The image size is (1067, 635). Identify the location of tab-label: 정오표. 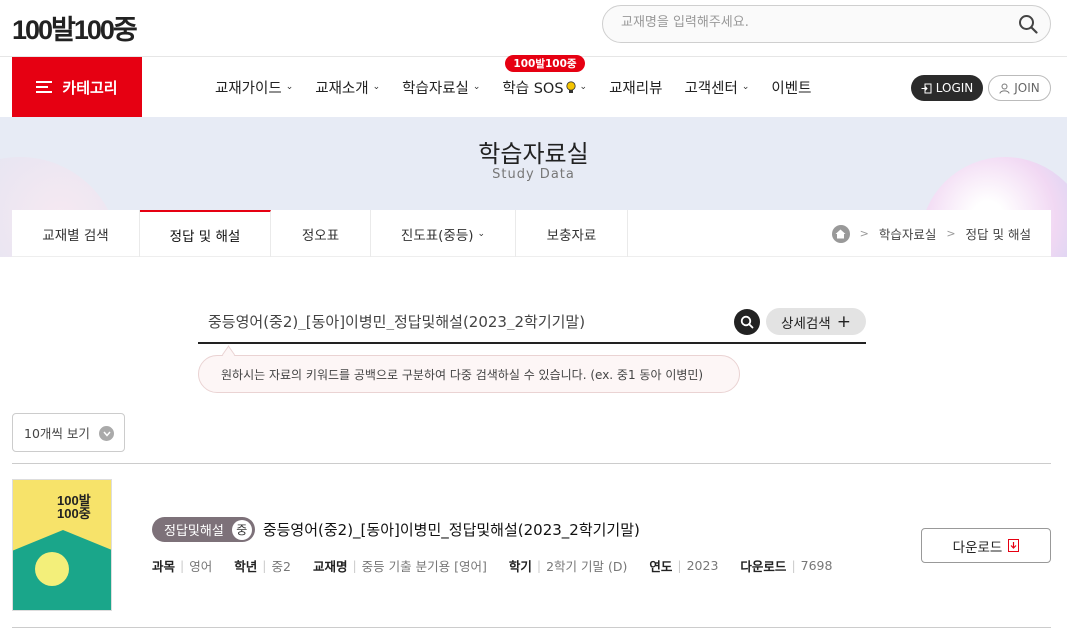
(320, 235).